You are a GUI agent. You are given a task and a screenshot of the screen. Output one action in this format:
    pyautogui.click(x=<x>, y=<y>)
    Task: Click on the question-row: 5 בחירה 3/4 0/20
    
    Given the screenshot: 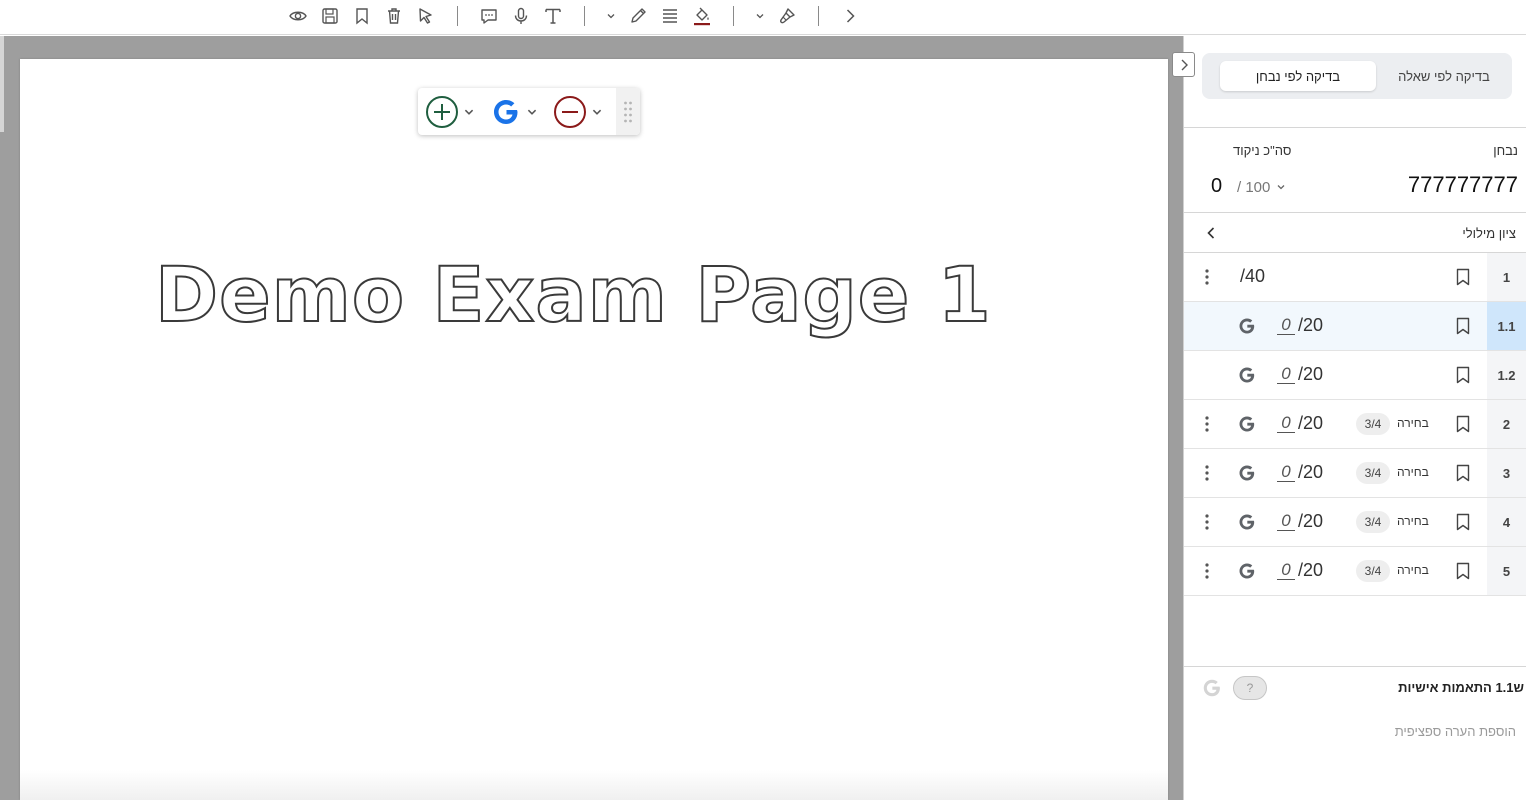 What is the action you would take?
    pyautogui.click(x=1355, y=571)
    